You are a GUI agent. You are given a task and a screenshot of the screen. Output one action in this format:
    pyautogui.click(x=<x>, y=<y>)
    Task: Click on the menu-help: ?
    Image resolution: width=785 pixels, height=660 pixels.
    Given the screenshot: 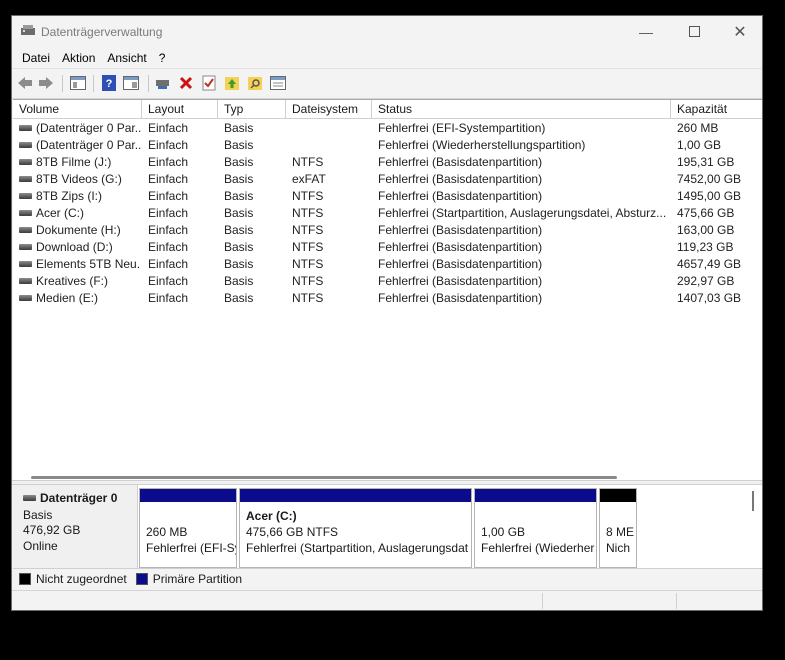 What is the action you would take?
    pyautogui.click(x=162, y=58)
    